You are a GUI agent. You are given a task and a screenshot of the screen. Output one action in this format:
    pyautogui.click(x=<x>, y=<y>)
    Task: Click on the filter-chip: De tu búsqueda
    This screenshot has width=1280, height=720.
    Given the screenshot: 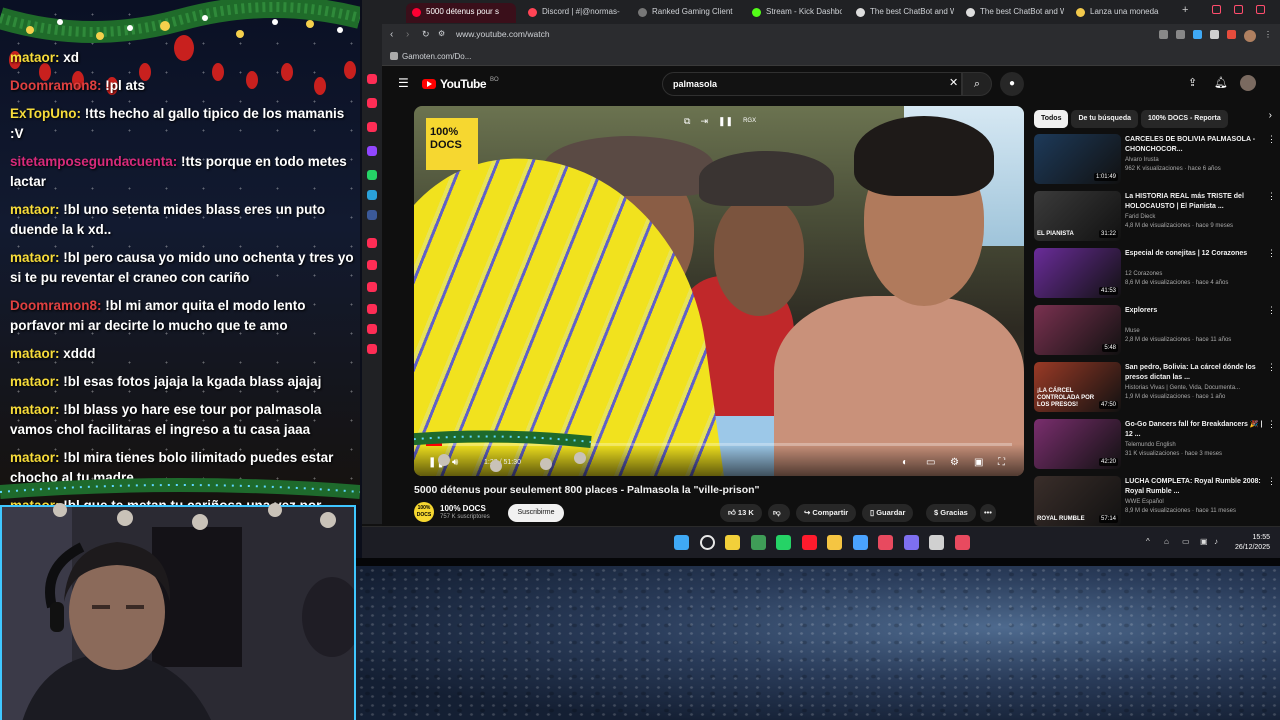 What is the action you would take?
    pyautogui.click(x=1104, y=119)
    